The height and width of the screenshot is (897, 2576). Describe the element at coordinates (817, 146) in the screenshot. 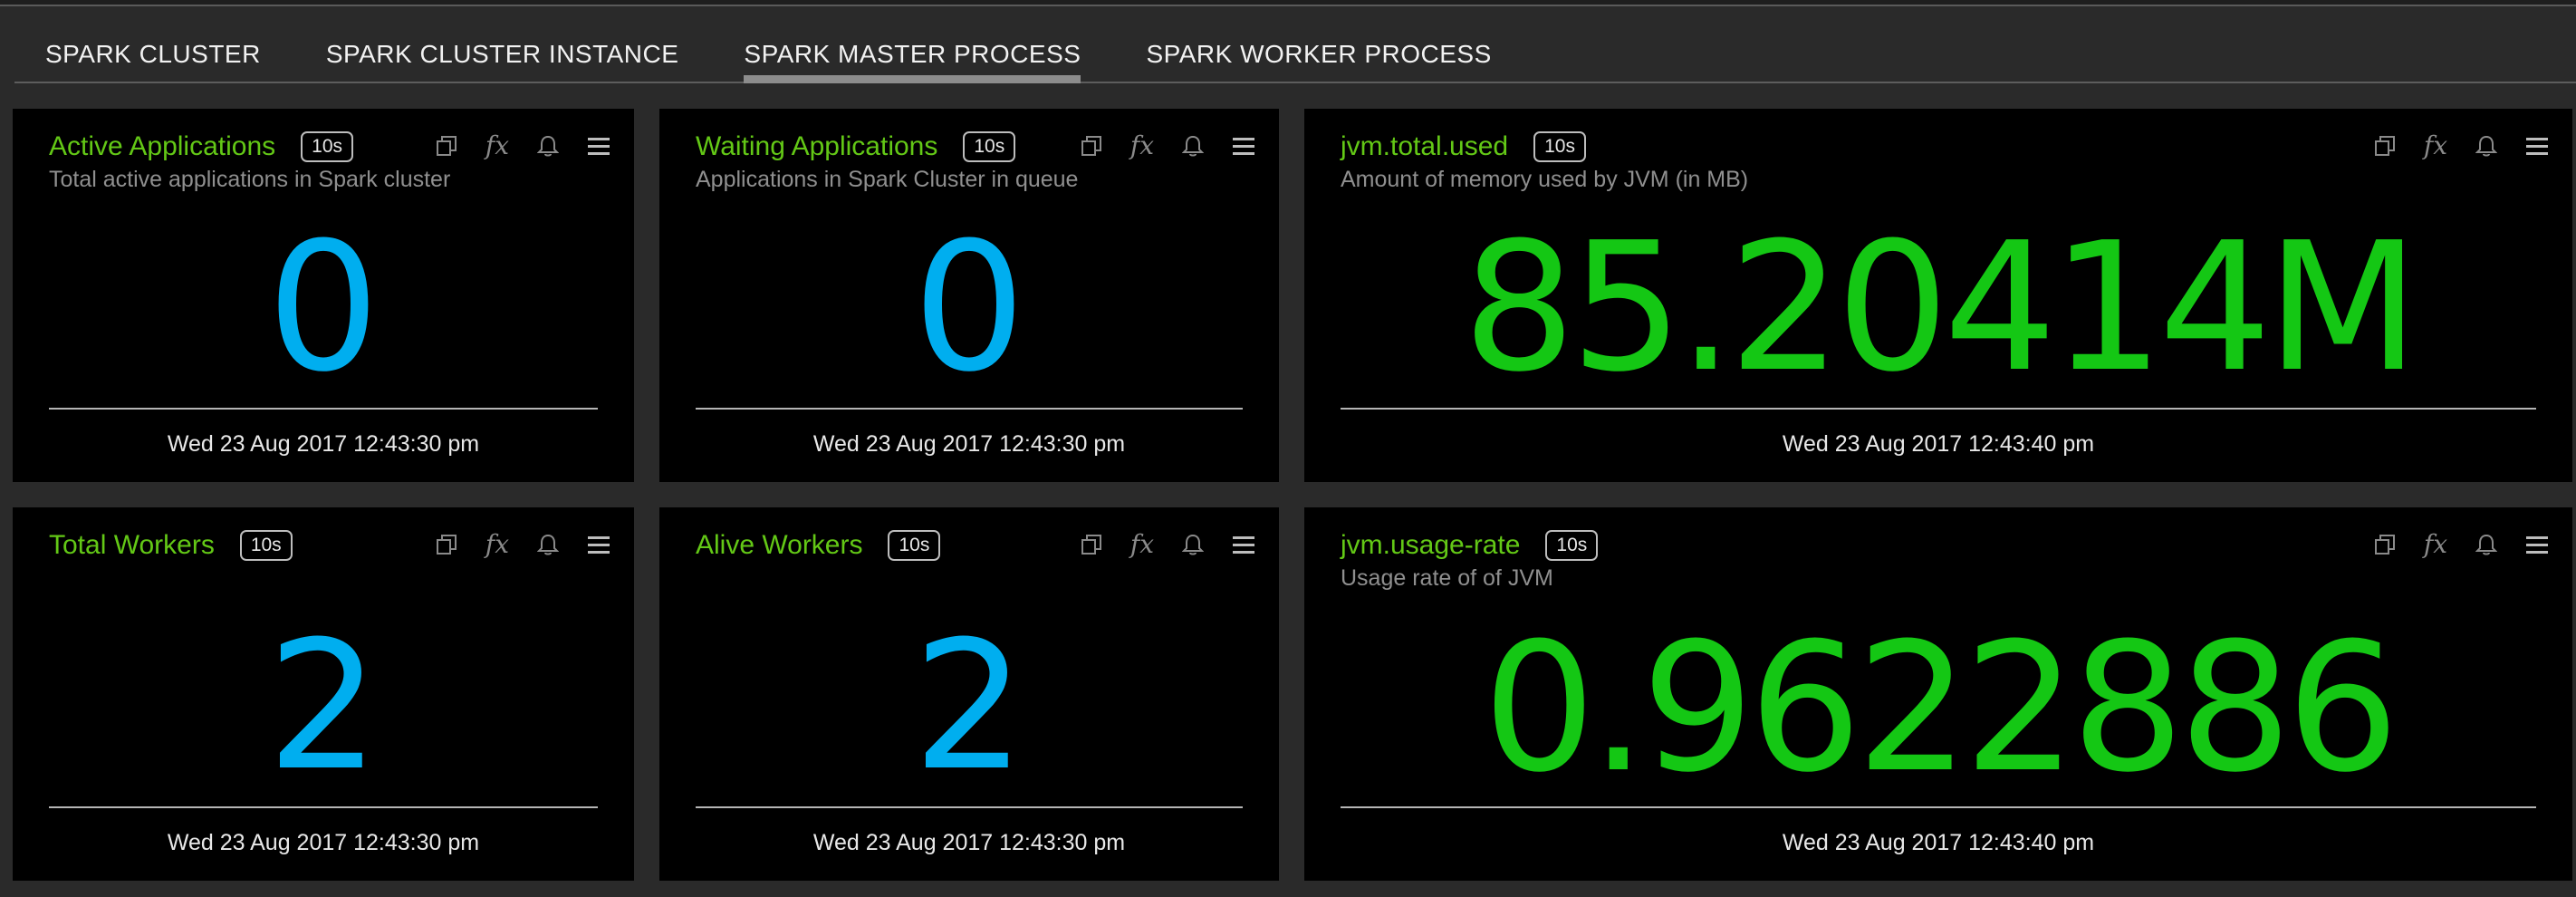

I see `panel-title: Waiting Applications` at that location.